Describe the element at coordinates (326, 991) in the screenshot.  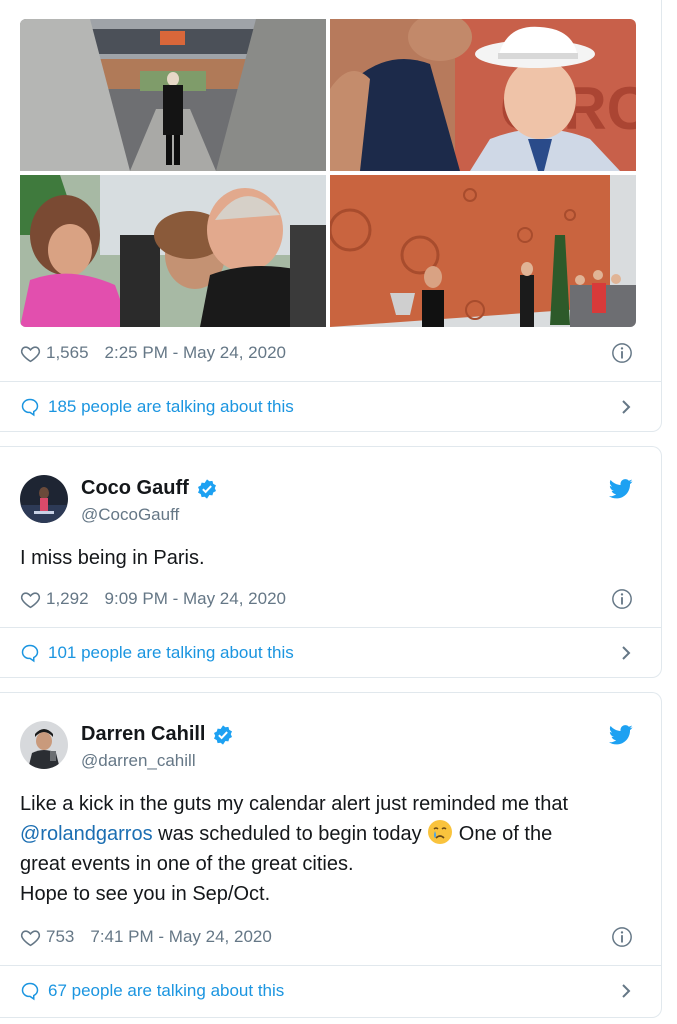
I see `talking-about-link: 67 people are talking about this` at that location.